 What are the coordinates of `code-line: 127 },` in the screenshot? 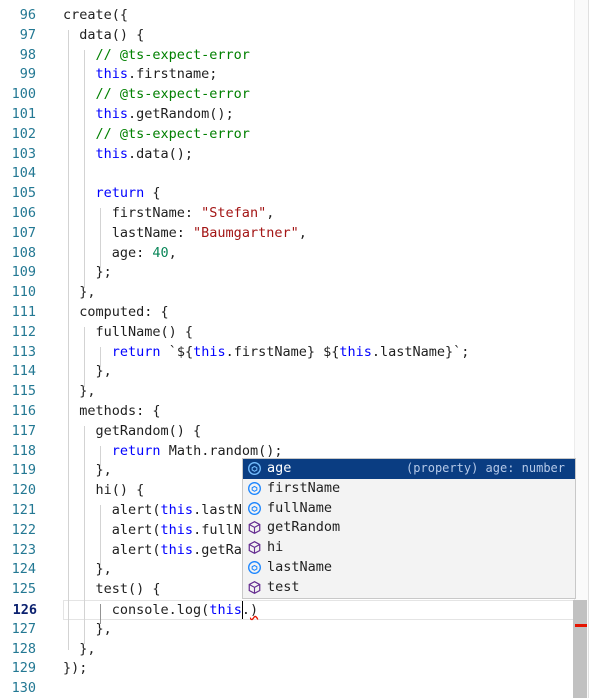 It's located at (287, 630).